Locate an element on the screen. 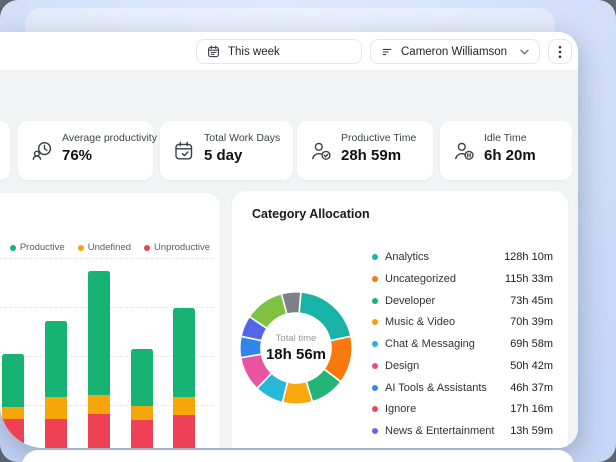  donut-chart: Total time 18h 56m is located at coordinates (296, 347).